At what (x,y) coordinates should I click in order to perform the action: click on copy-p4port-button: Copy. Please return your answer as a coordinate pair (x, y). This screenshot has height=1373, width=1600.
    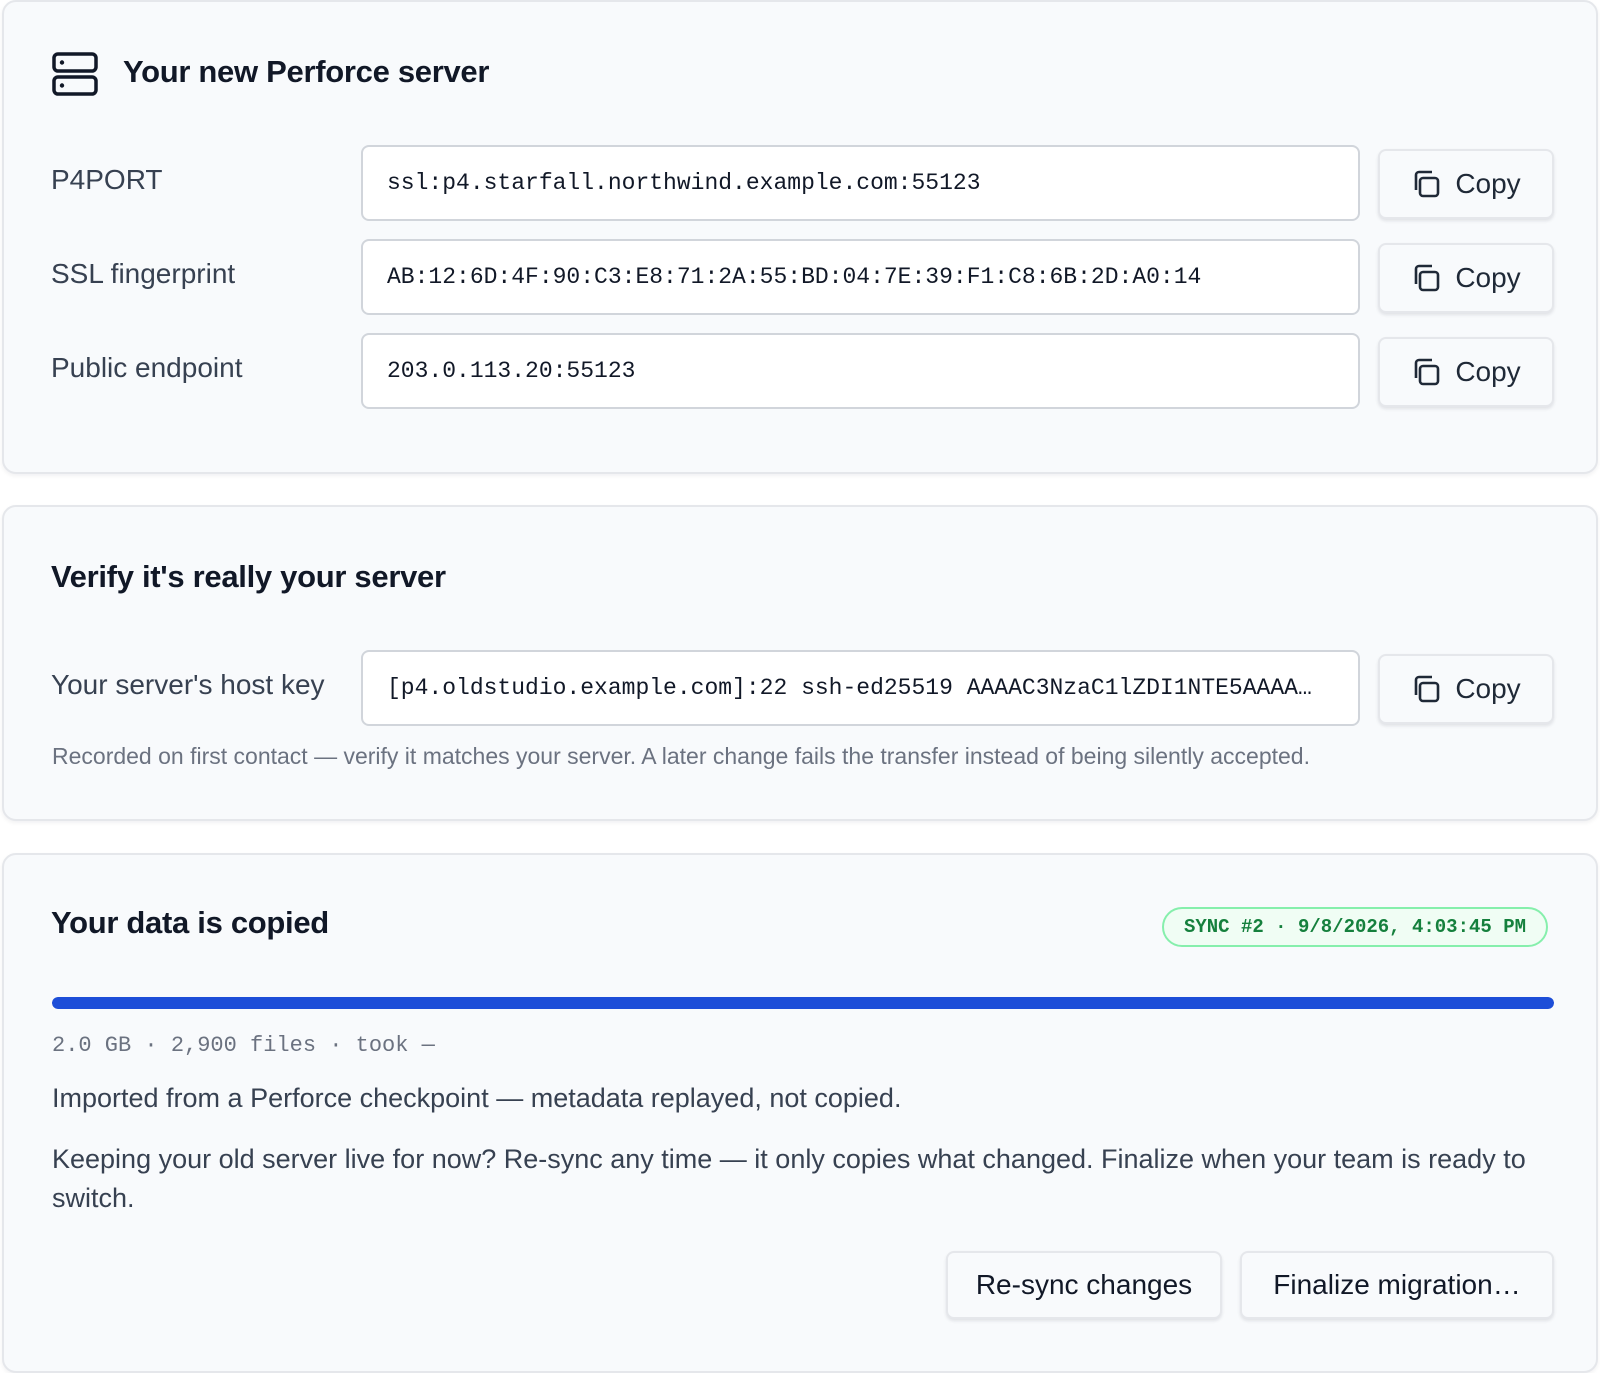
    Looking at the image, I should click on (1466, 184).